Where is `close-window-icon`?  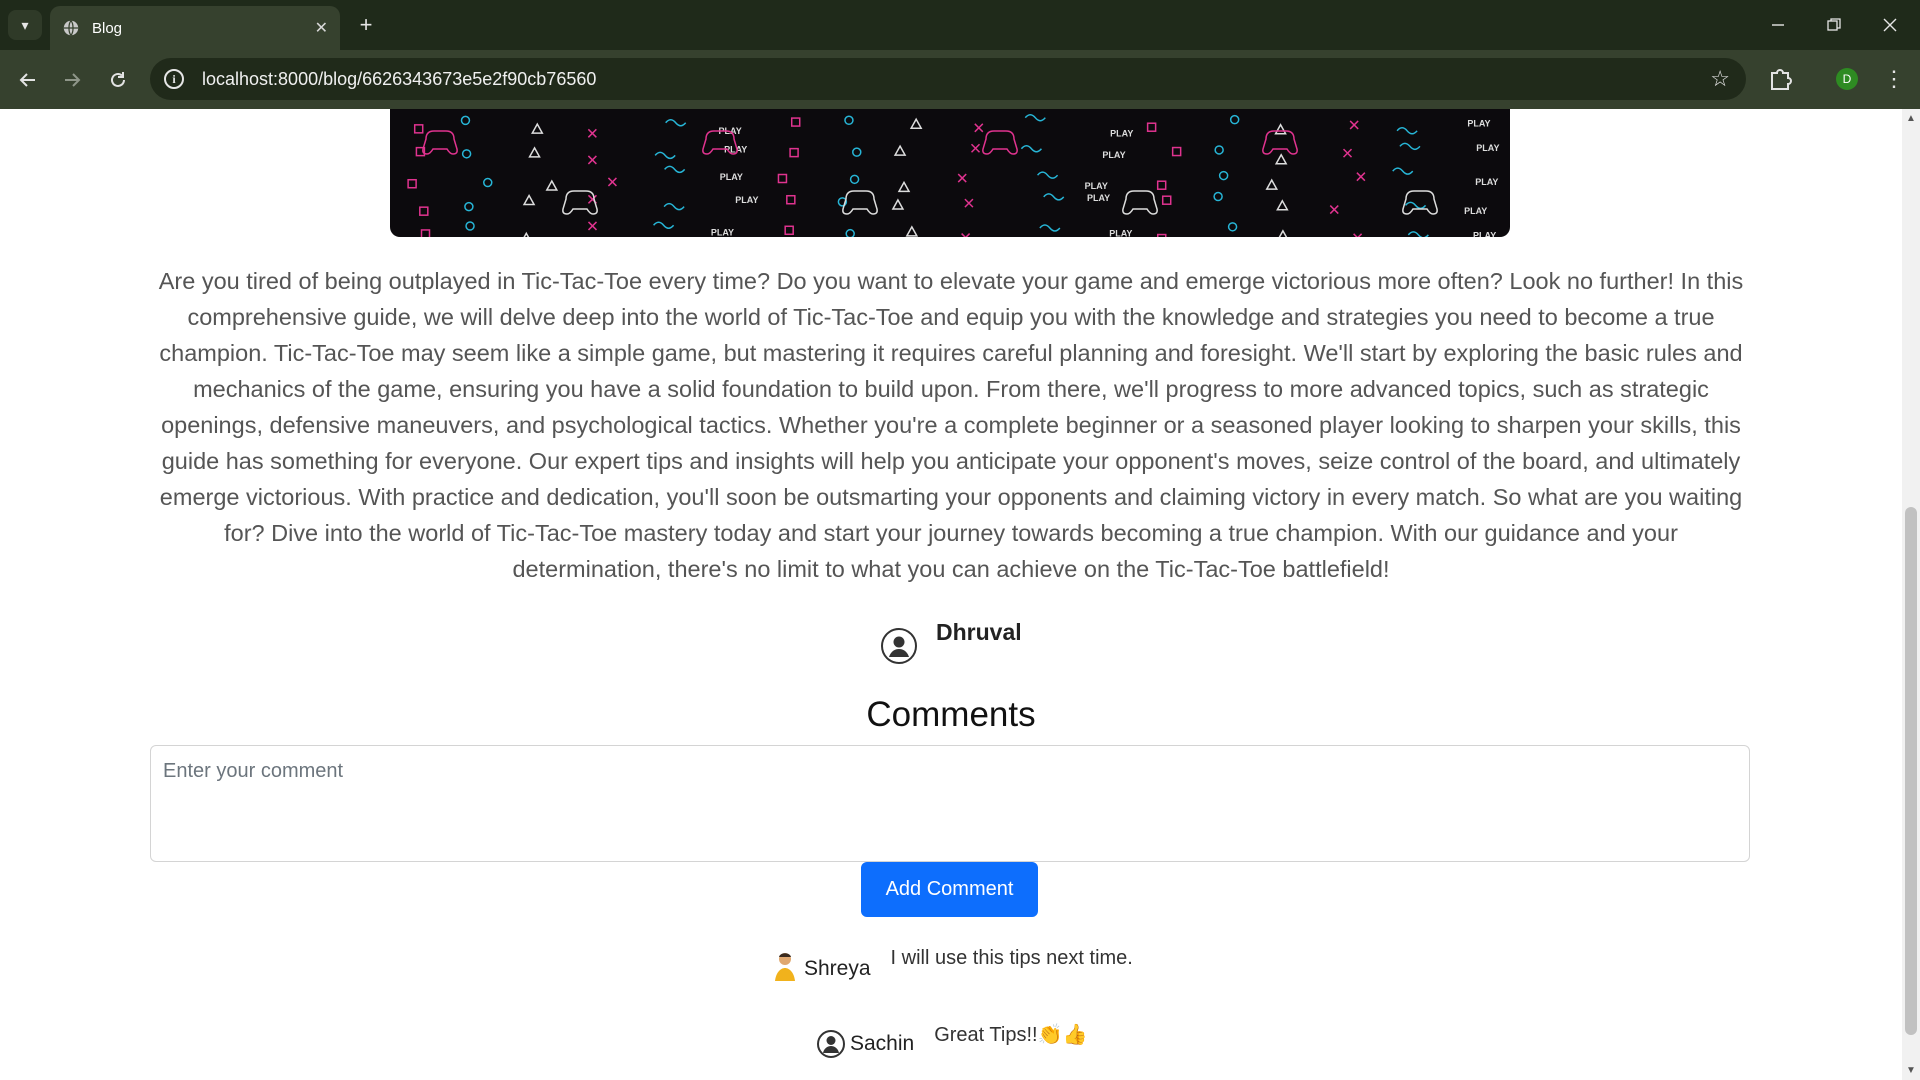
close-window-icon is located at coordinates (1890, 25).